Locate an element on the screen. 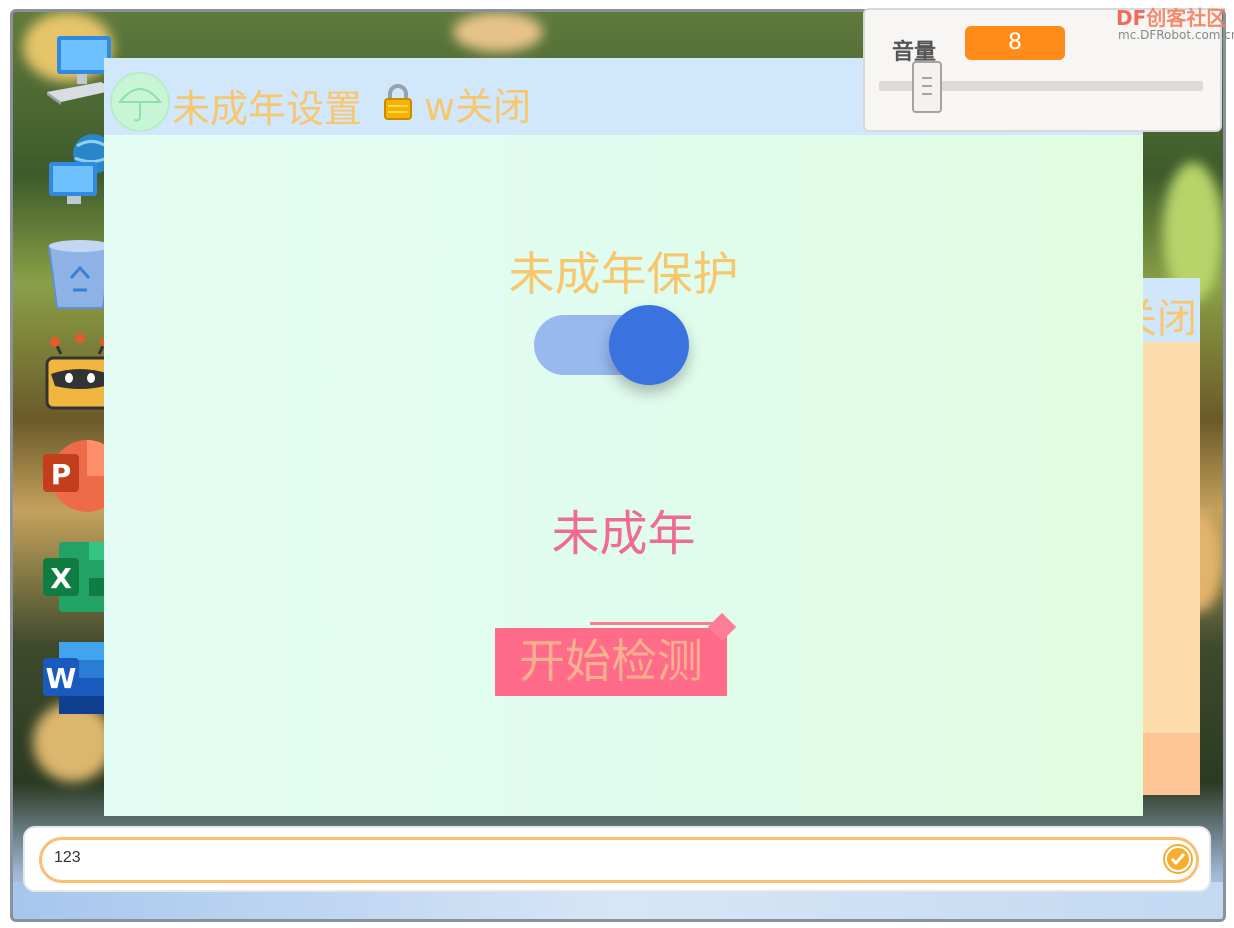 The height and width of the screenshot is (928, 1234). volume-value: 8 is located at coordinates (1015, 43).